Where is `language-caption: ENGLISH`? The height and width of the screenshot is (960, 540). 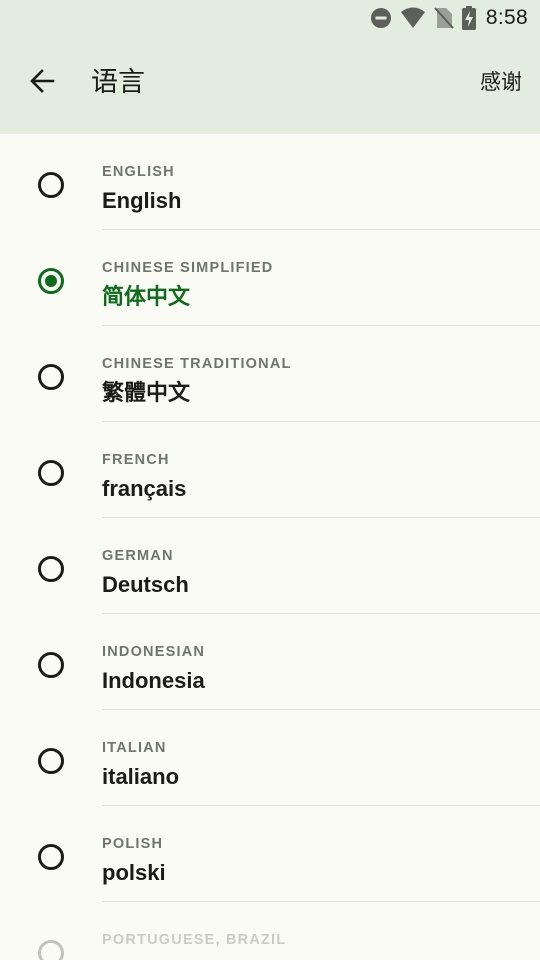 language-caption: ENGLISH is located at coordinates (138, 172).